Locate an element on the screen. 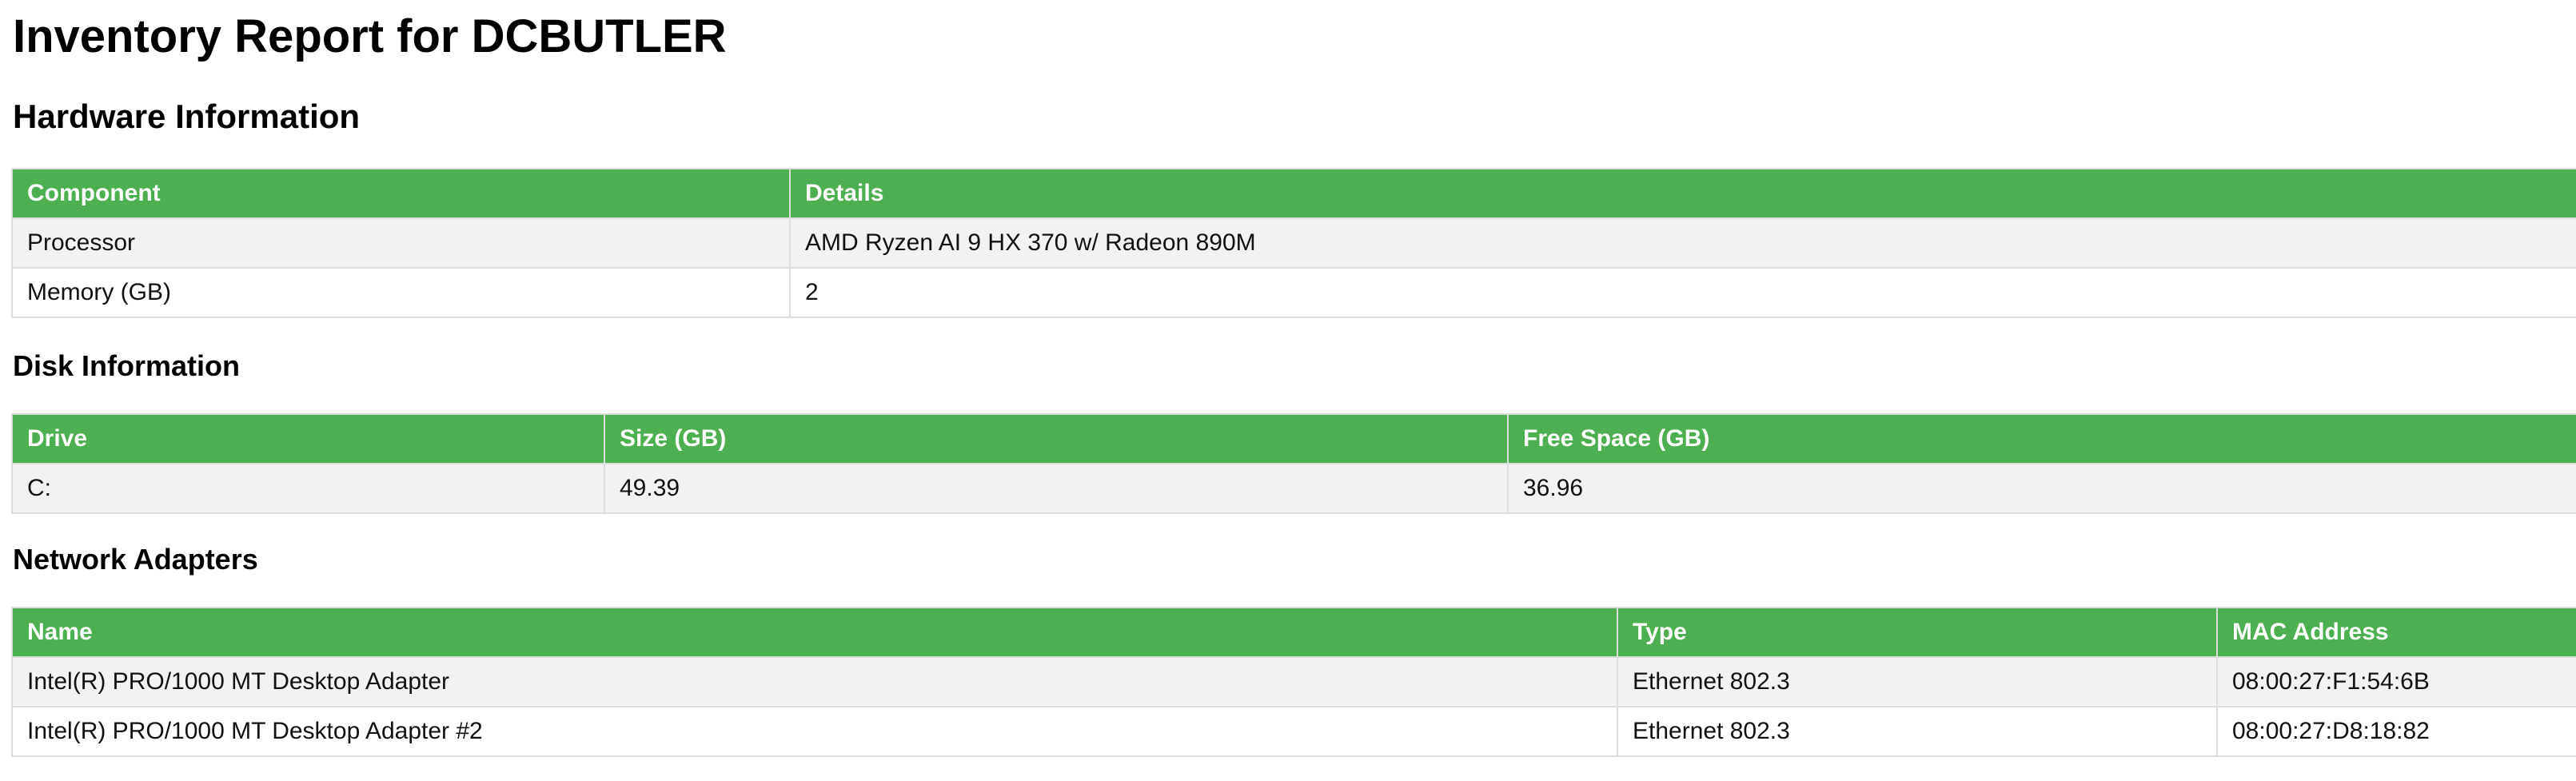  cell-drive: C: is located at coordinates (308, 488).